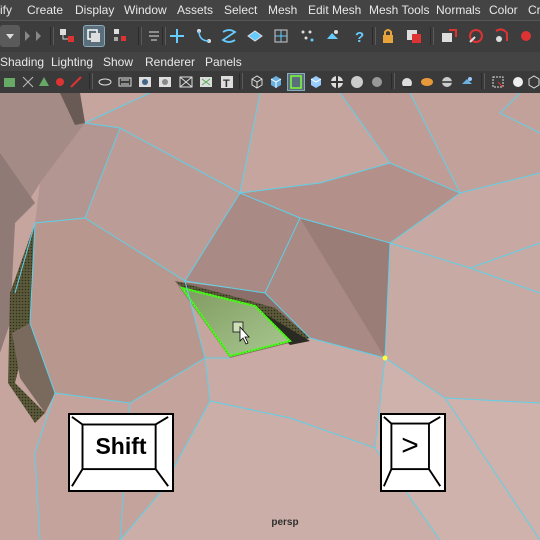 Image resolution: width=540 pixels, height=540 pixels. I want to click on shift-key-overlay: Shift, so click(121, 452).